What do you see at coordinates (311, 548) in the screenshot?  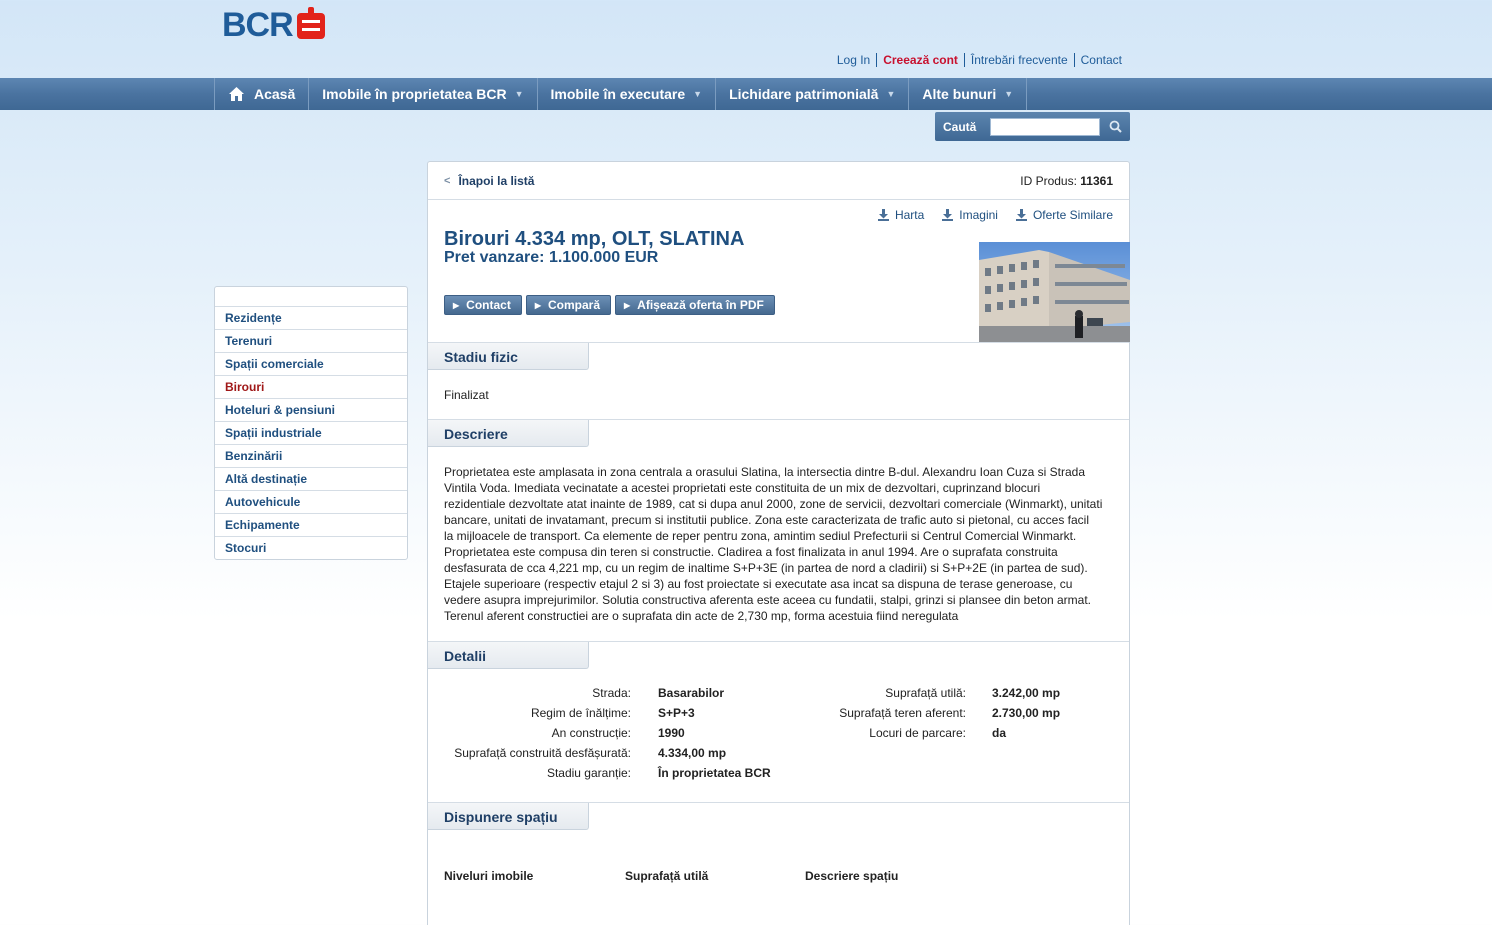 I see `sidebar-item-stocuri: Stocuri` at bounding box center [311, 548].